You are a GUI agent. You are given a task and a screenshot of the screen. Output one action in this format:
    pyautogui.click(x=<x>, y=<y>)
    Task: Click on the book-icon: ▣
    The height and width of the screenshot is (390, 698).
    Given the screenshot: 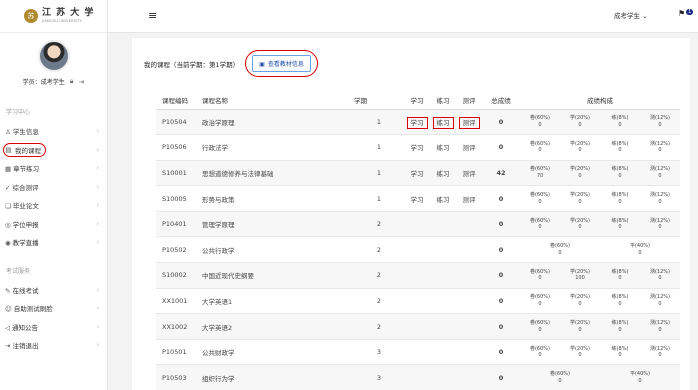 What is the action you would take?
    pyautogui.click(x=262, y=65)
    